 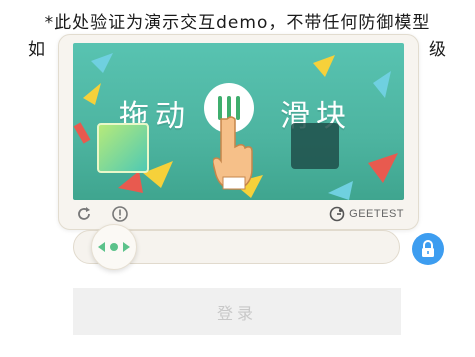 What do you see at coordinates (237, 23) in the screenshot?
I see `notice-line-1: *此处验证为演示交互demo，不带任何防御模型` at bounding box center [237, 23].